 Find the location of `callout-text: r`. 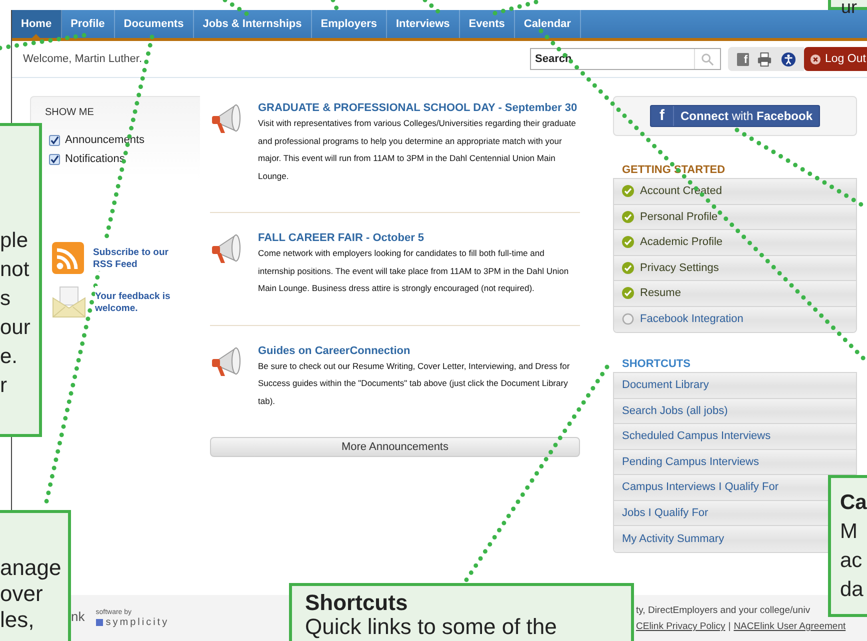

callout-text: r is located at coordinates (4, 386).